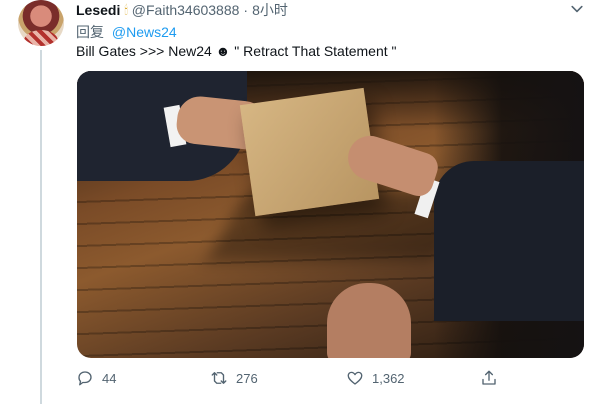  I want to click on like-button: 1,362, so click(375, 378).